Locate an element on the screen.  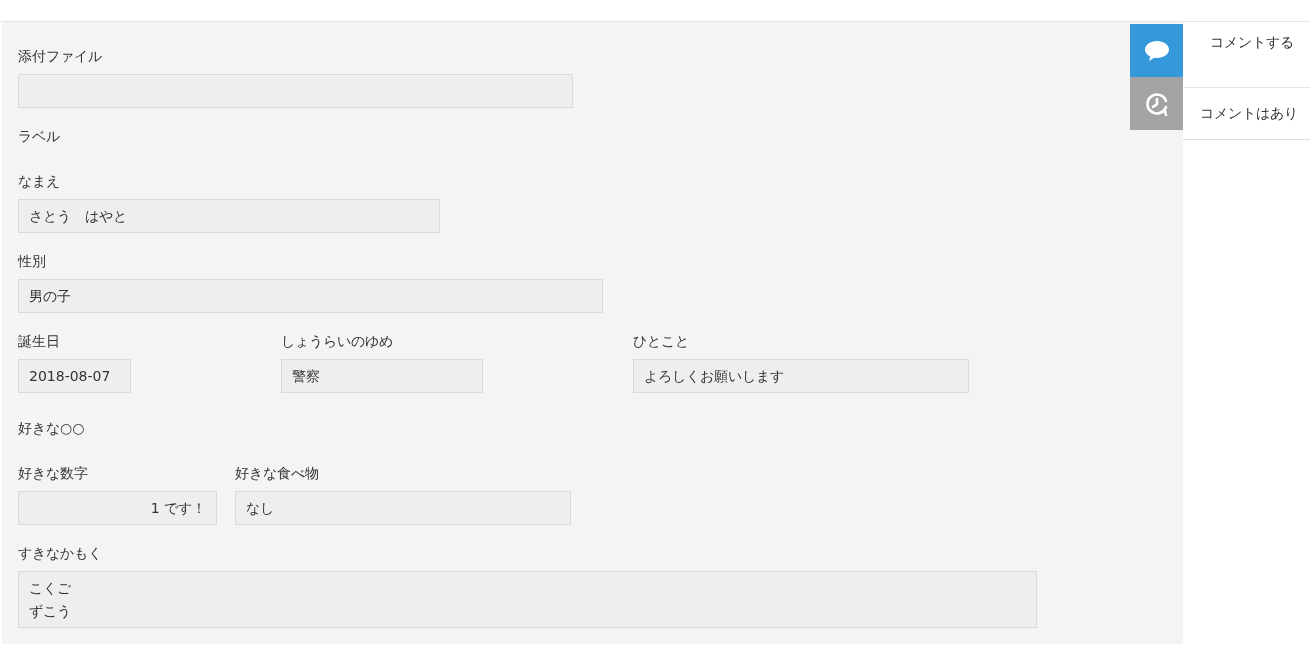
field-label: なまえ is located at coordinates (39, 181).